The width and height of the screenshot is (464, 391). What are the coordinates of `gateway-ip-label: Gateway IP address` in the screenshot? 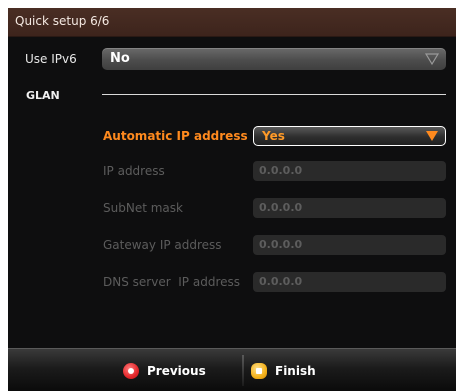 It's located at (162, 245).